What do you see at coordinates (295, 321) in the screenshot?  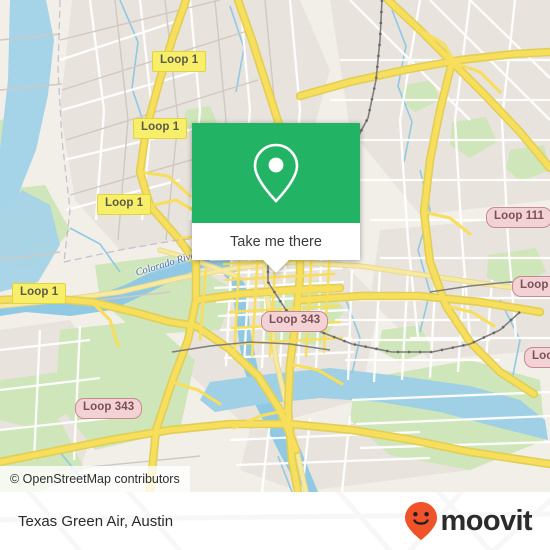 I see `road-shield-loop343-c: Loop 343` at bounding box center [295, 321].